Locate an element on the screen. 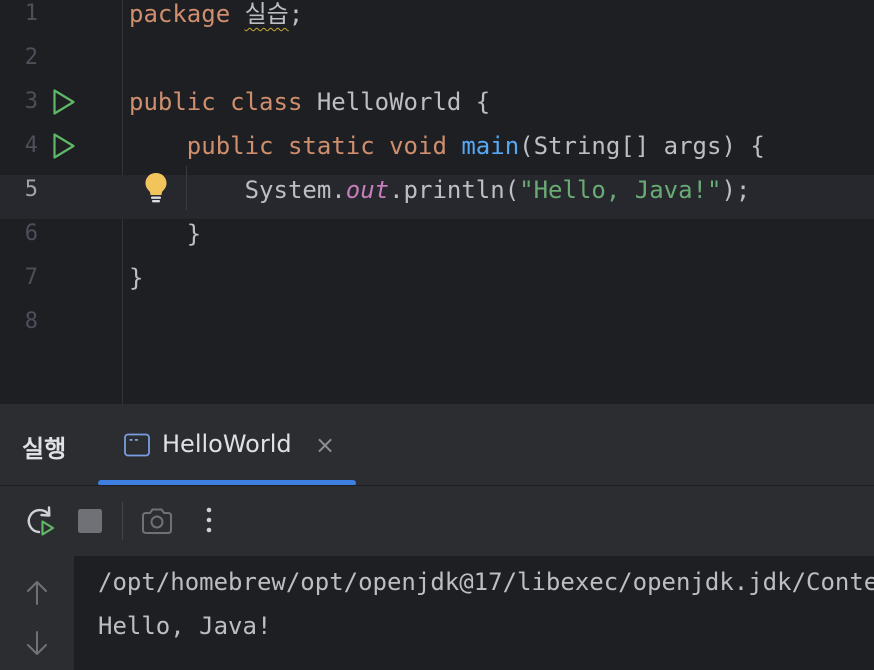 The image size is (874, 670). code-token: void is located at coordinates (425, 146).